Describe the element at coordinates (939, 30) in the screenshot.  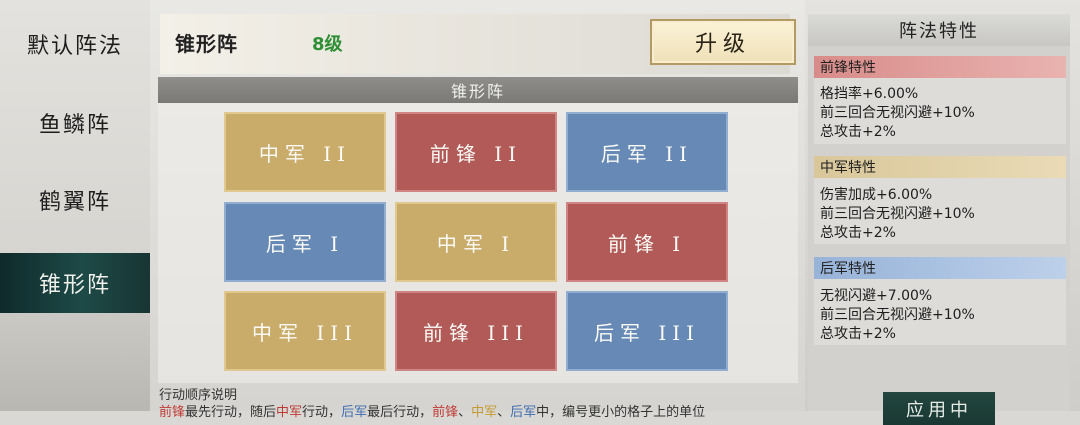
I see `traits-title: 阵法特性` at that location.